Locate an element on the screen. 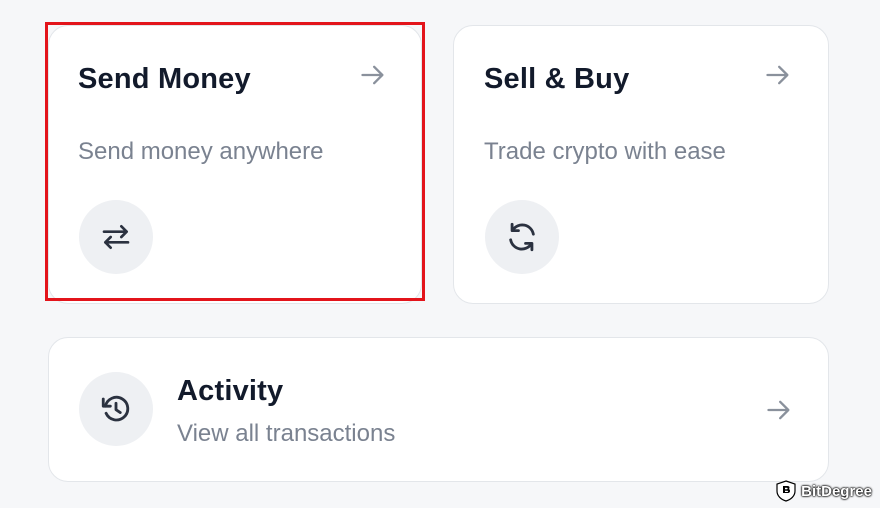 This screenshot has height=508, width=880. activity-subtitle: View all transactions is located at coordinates (286, 433).